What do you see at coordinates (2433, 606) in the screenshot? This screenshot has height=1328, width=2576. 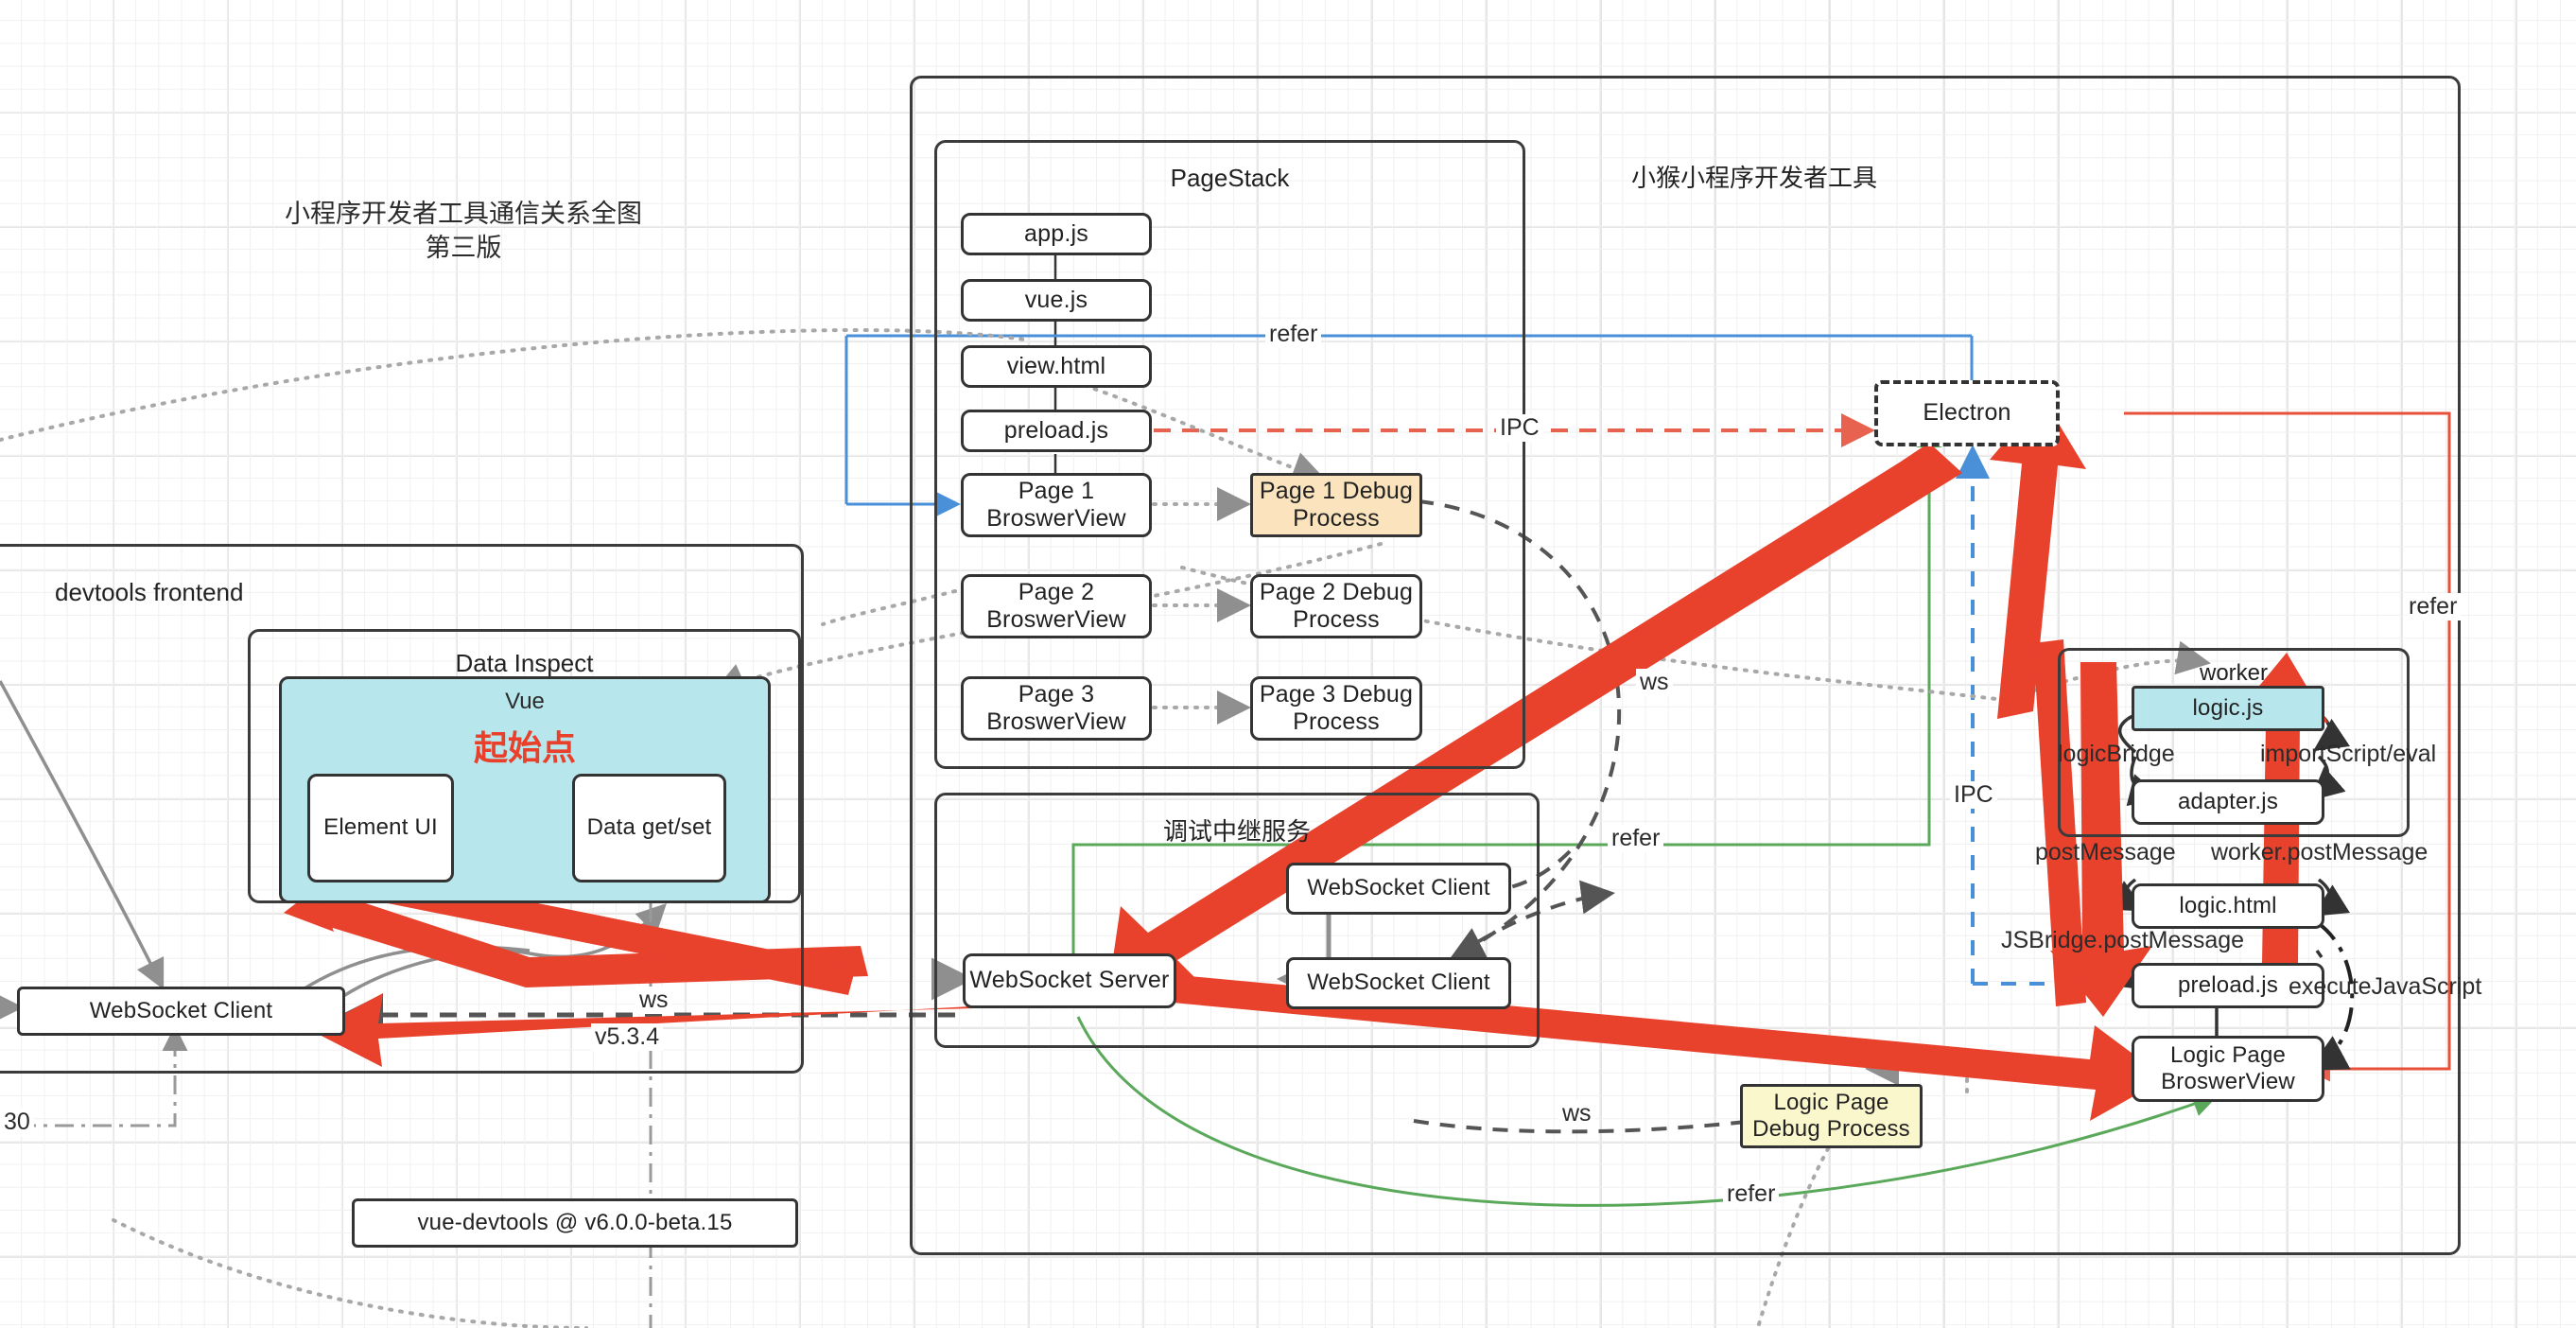 I see `edge-label-refer-right: refer` at bounding box center [2433, 606].